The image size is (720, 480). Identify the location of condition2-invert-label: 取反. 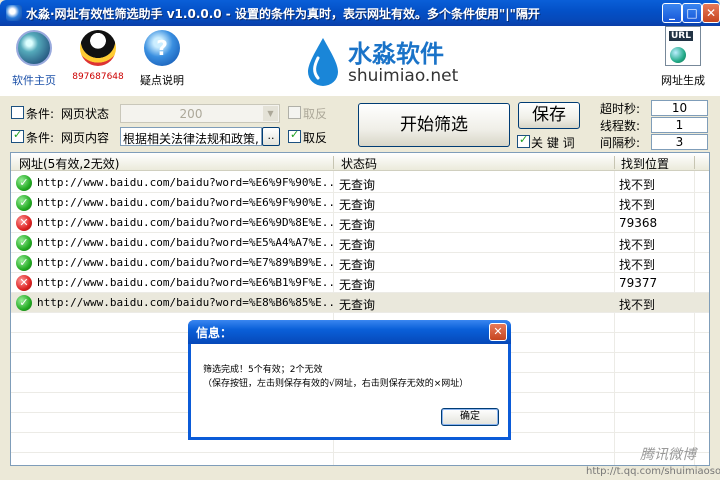
(315, 138).